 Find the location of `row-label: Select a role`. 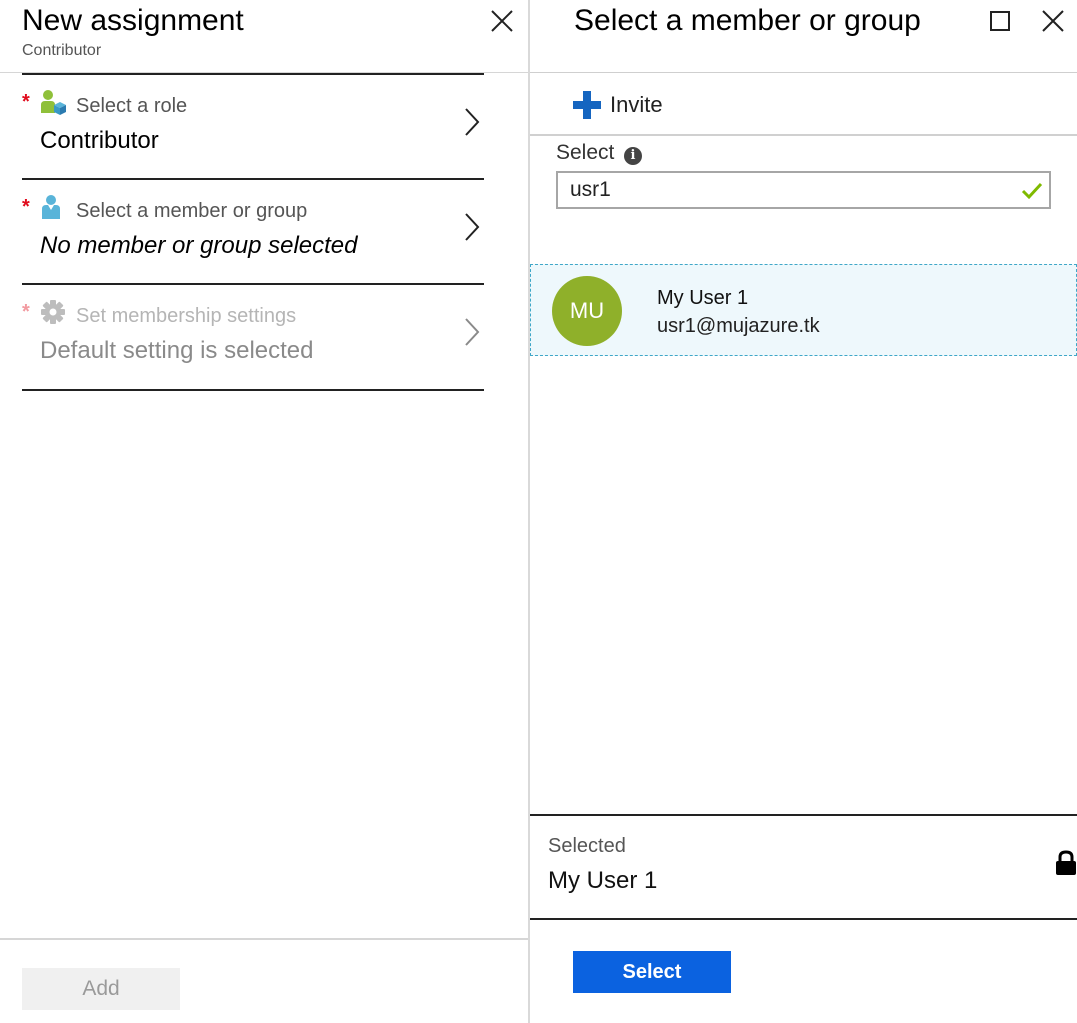

row-label: Select a role is located at coordinates (132, 106).